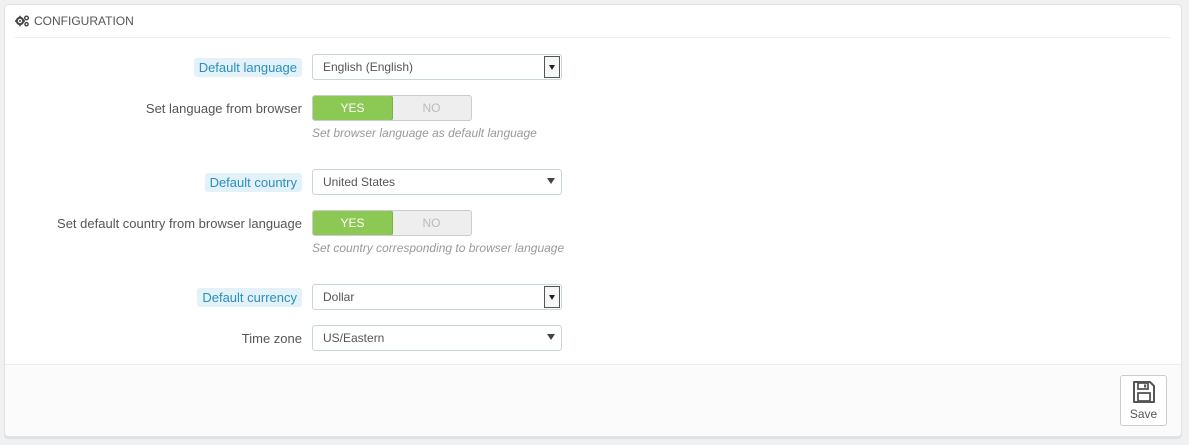  I want to click on default-country-value: United States, so click(359, 182).